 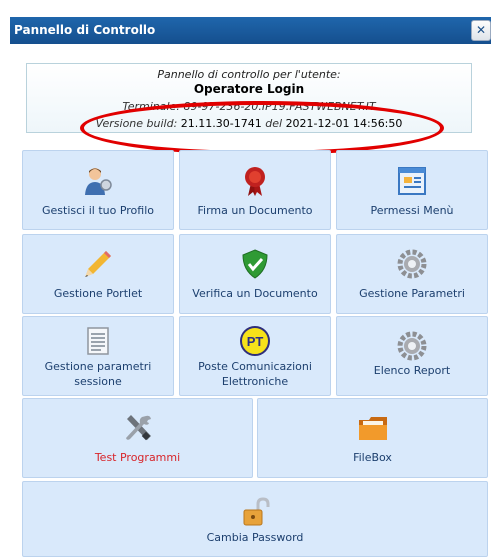 I want to click on tile-label: Permessi Menù, so click(x=412, y=210).